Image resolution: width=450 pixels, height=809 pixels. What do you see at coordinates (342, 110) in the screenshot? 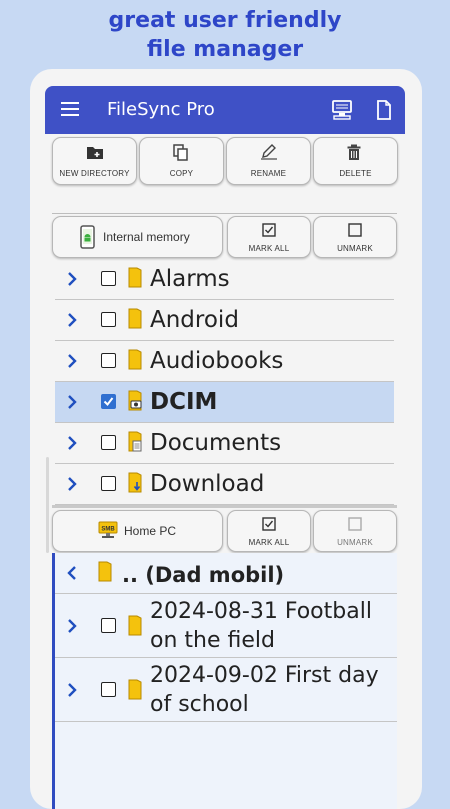
I see `monitor-icon` at bounding box center [342, 110].